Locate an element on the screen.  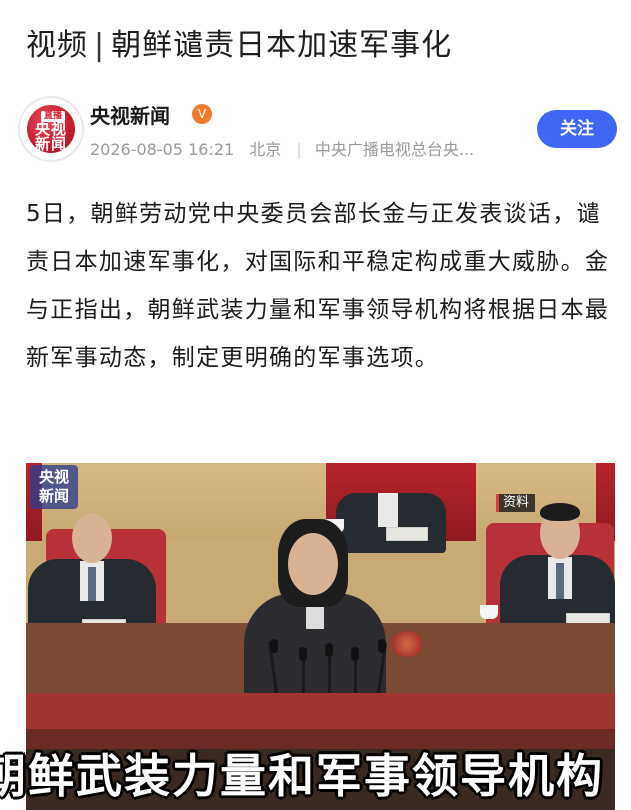
flower-decoration is located at coordinates (407, 644).